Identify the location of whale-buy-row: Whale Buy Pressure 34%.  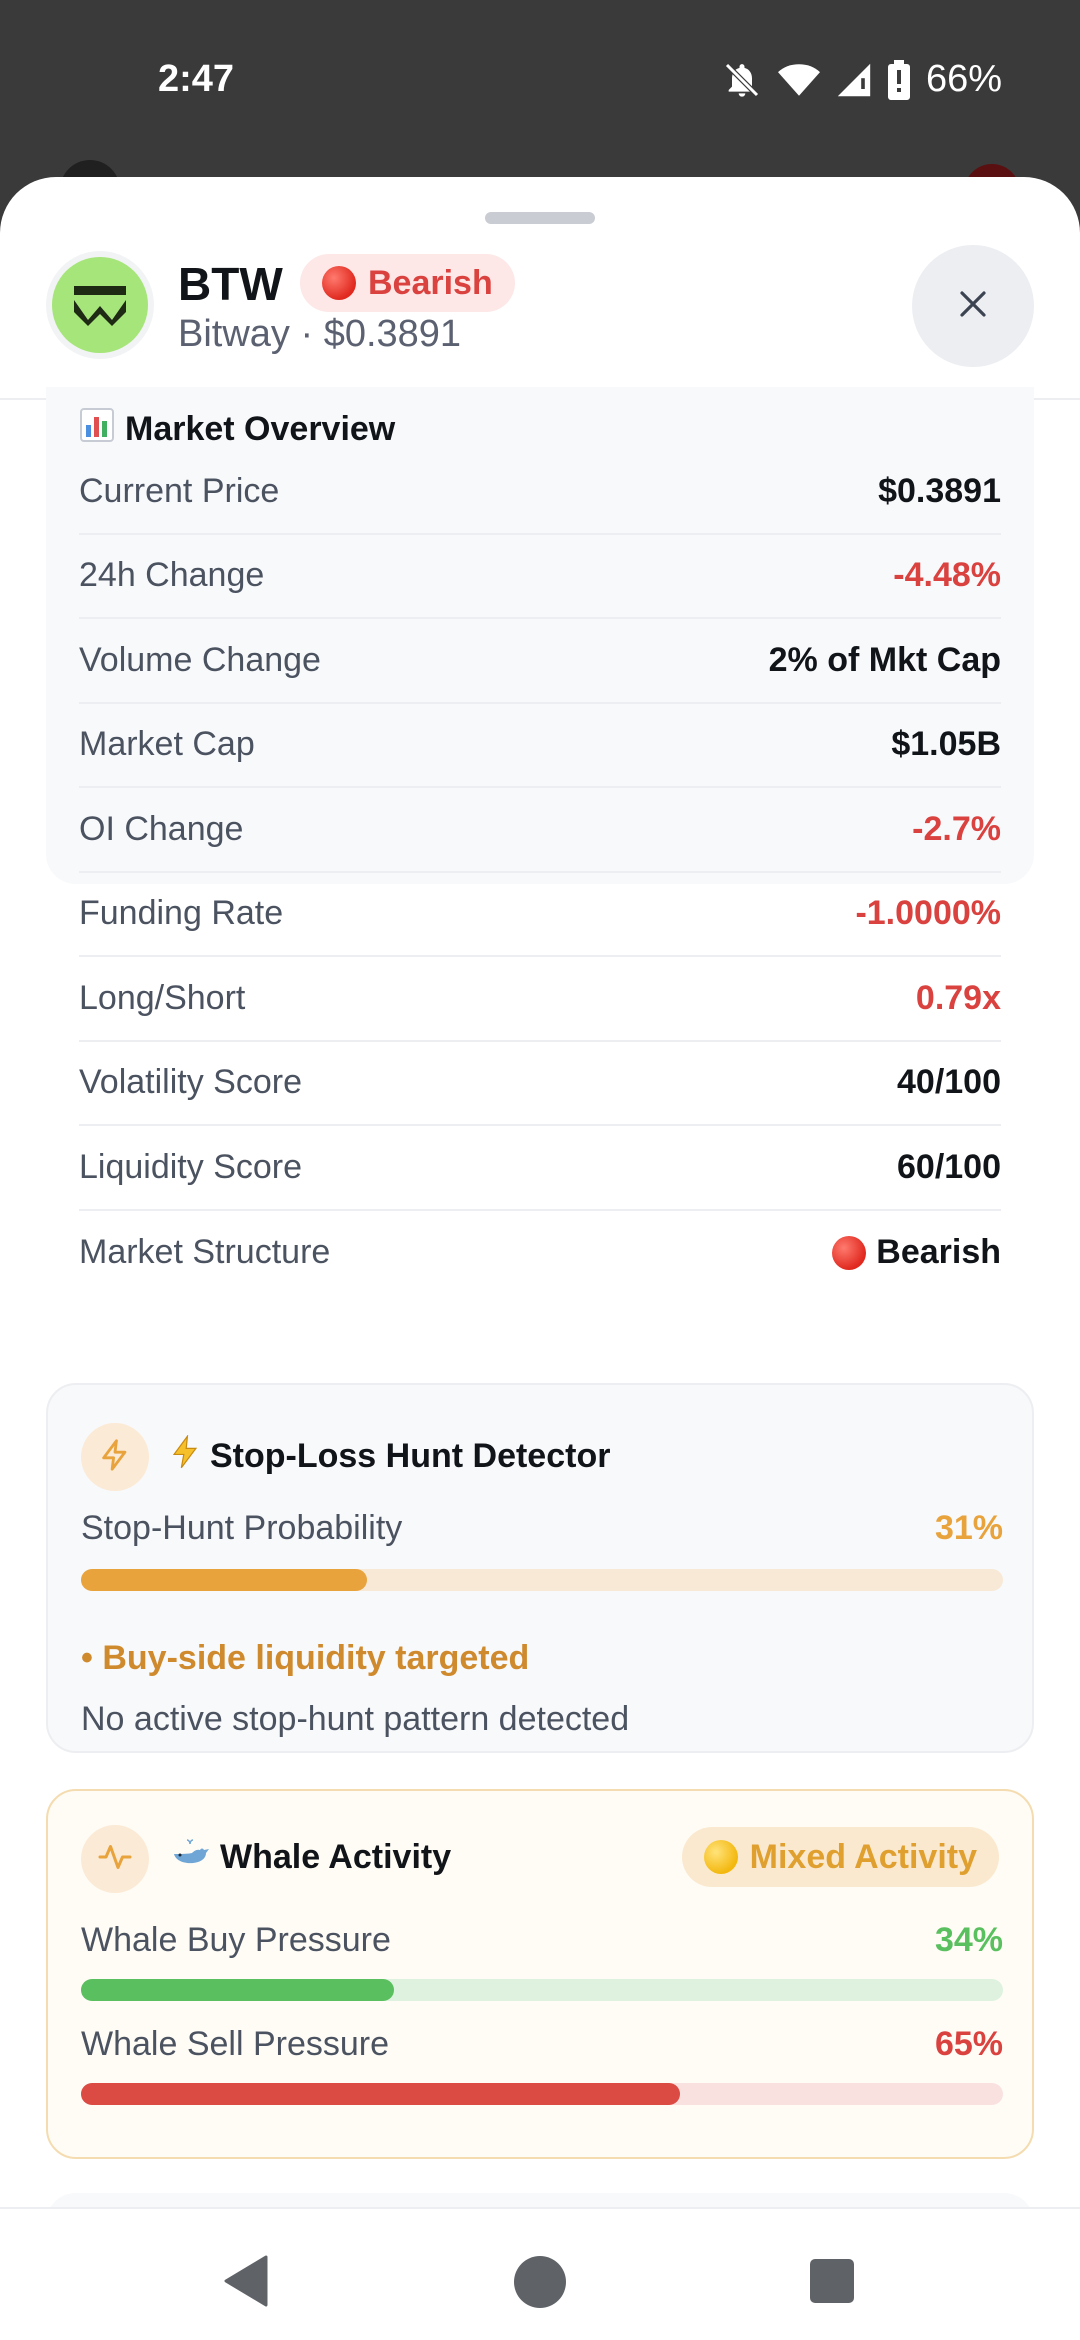
(542, 1940).